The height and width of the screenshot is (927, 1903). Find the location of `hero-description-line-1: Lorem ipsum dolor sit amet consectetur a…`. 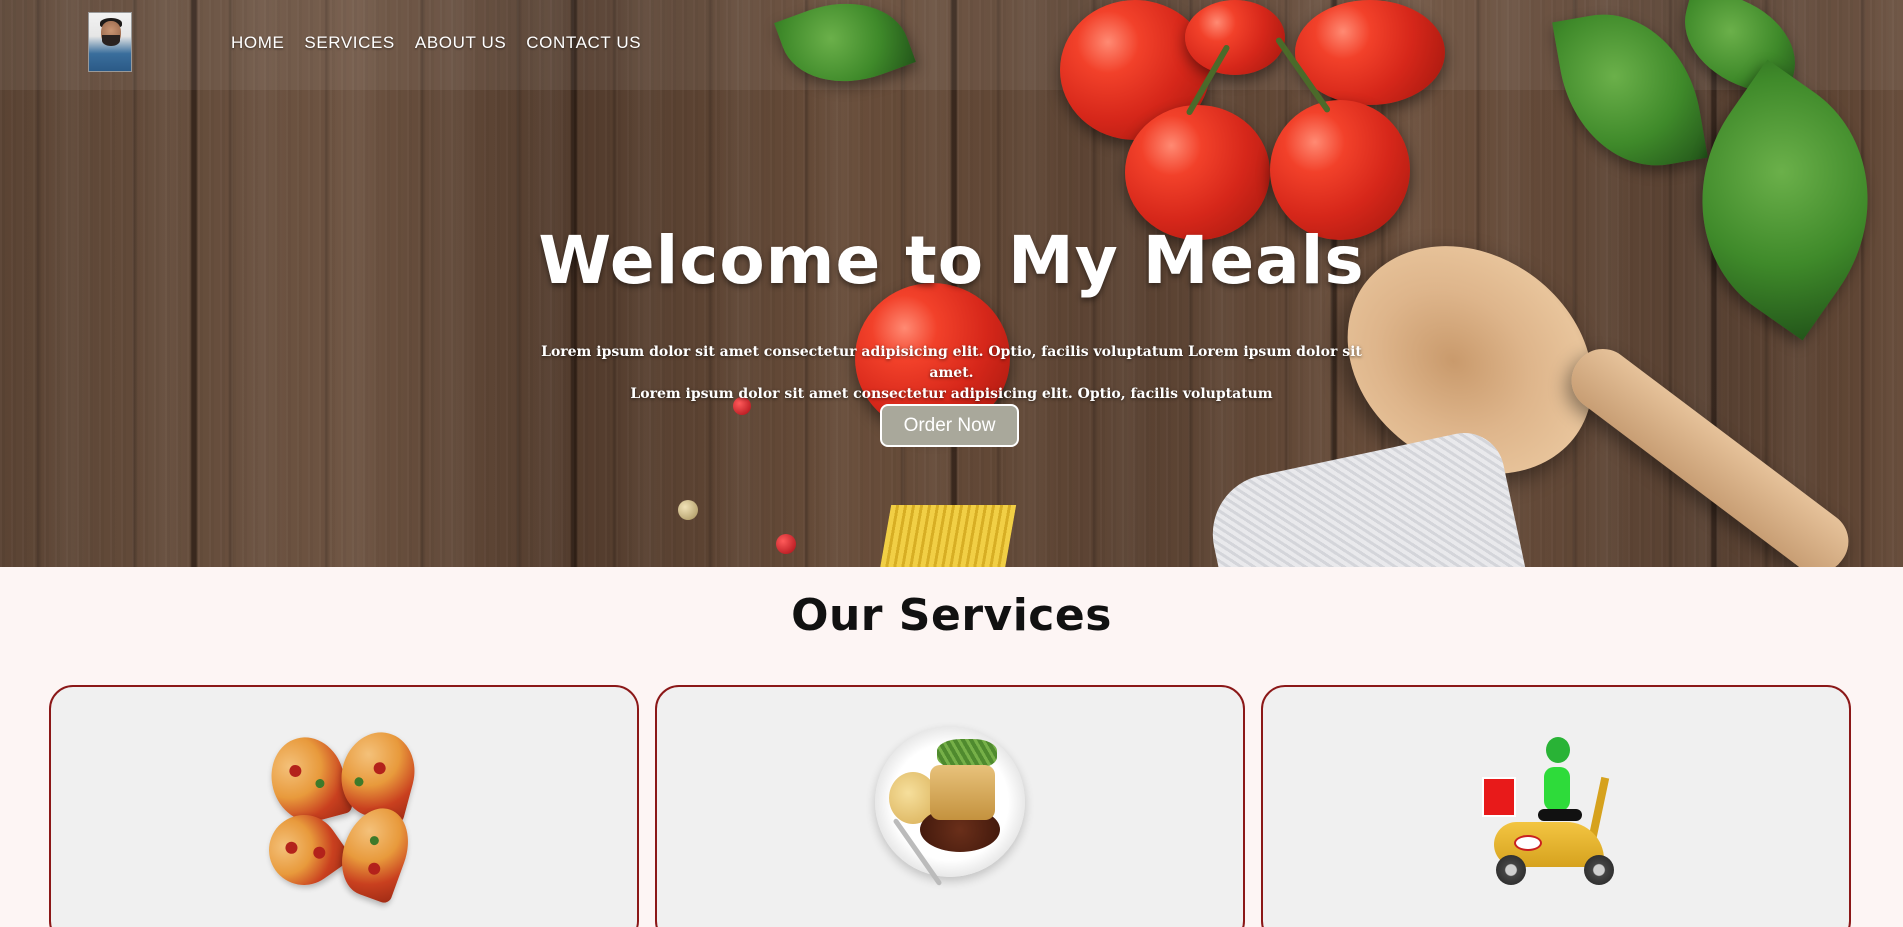

hero-description-line-1: Lorem ipsum dolor sit amet consectetur a… is located at coordinates (951, 362).